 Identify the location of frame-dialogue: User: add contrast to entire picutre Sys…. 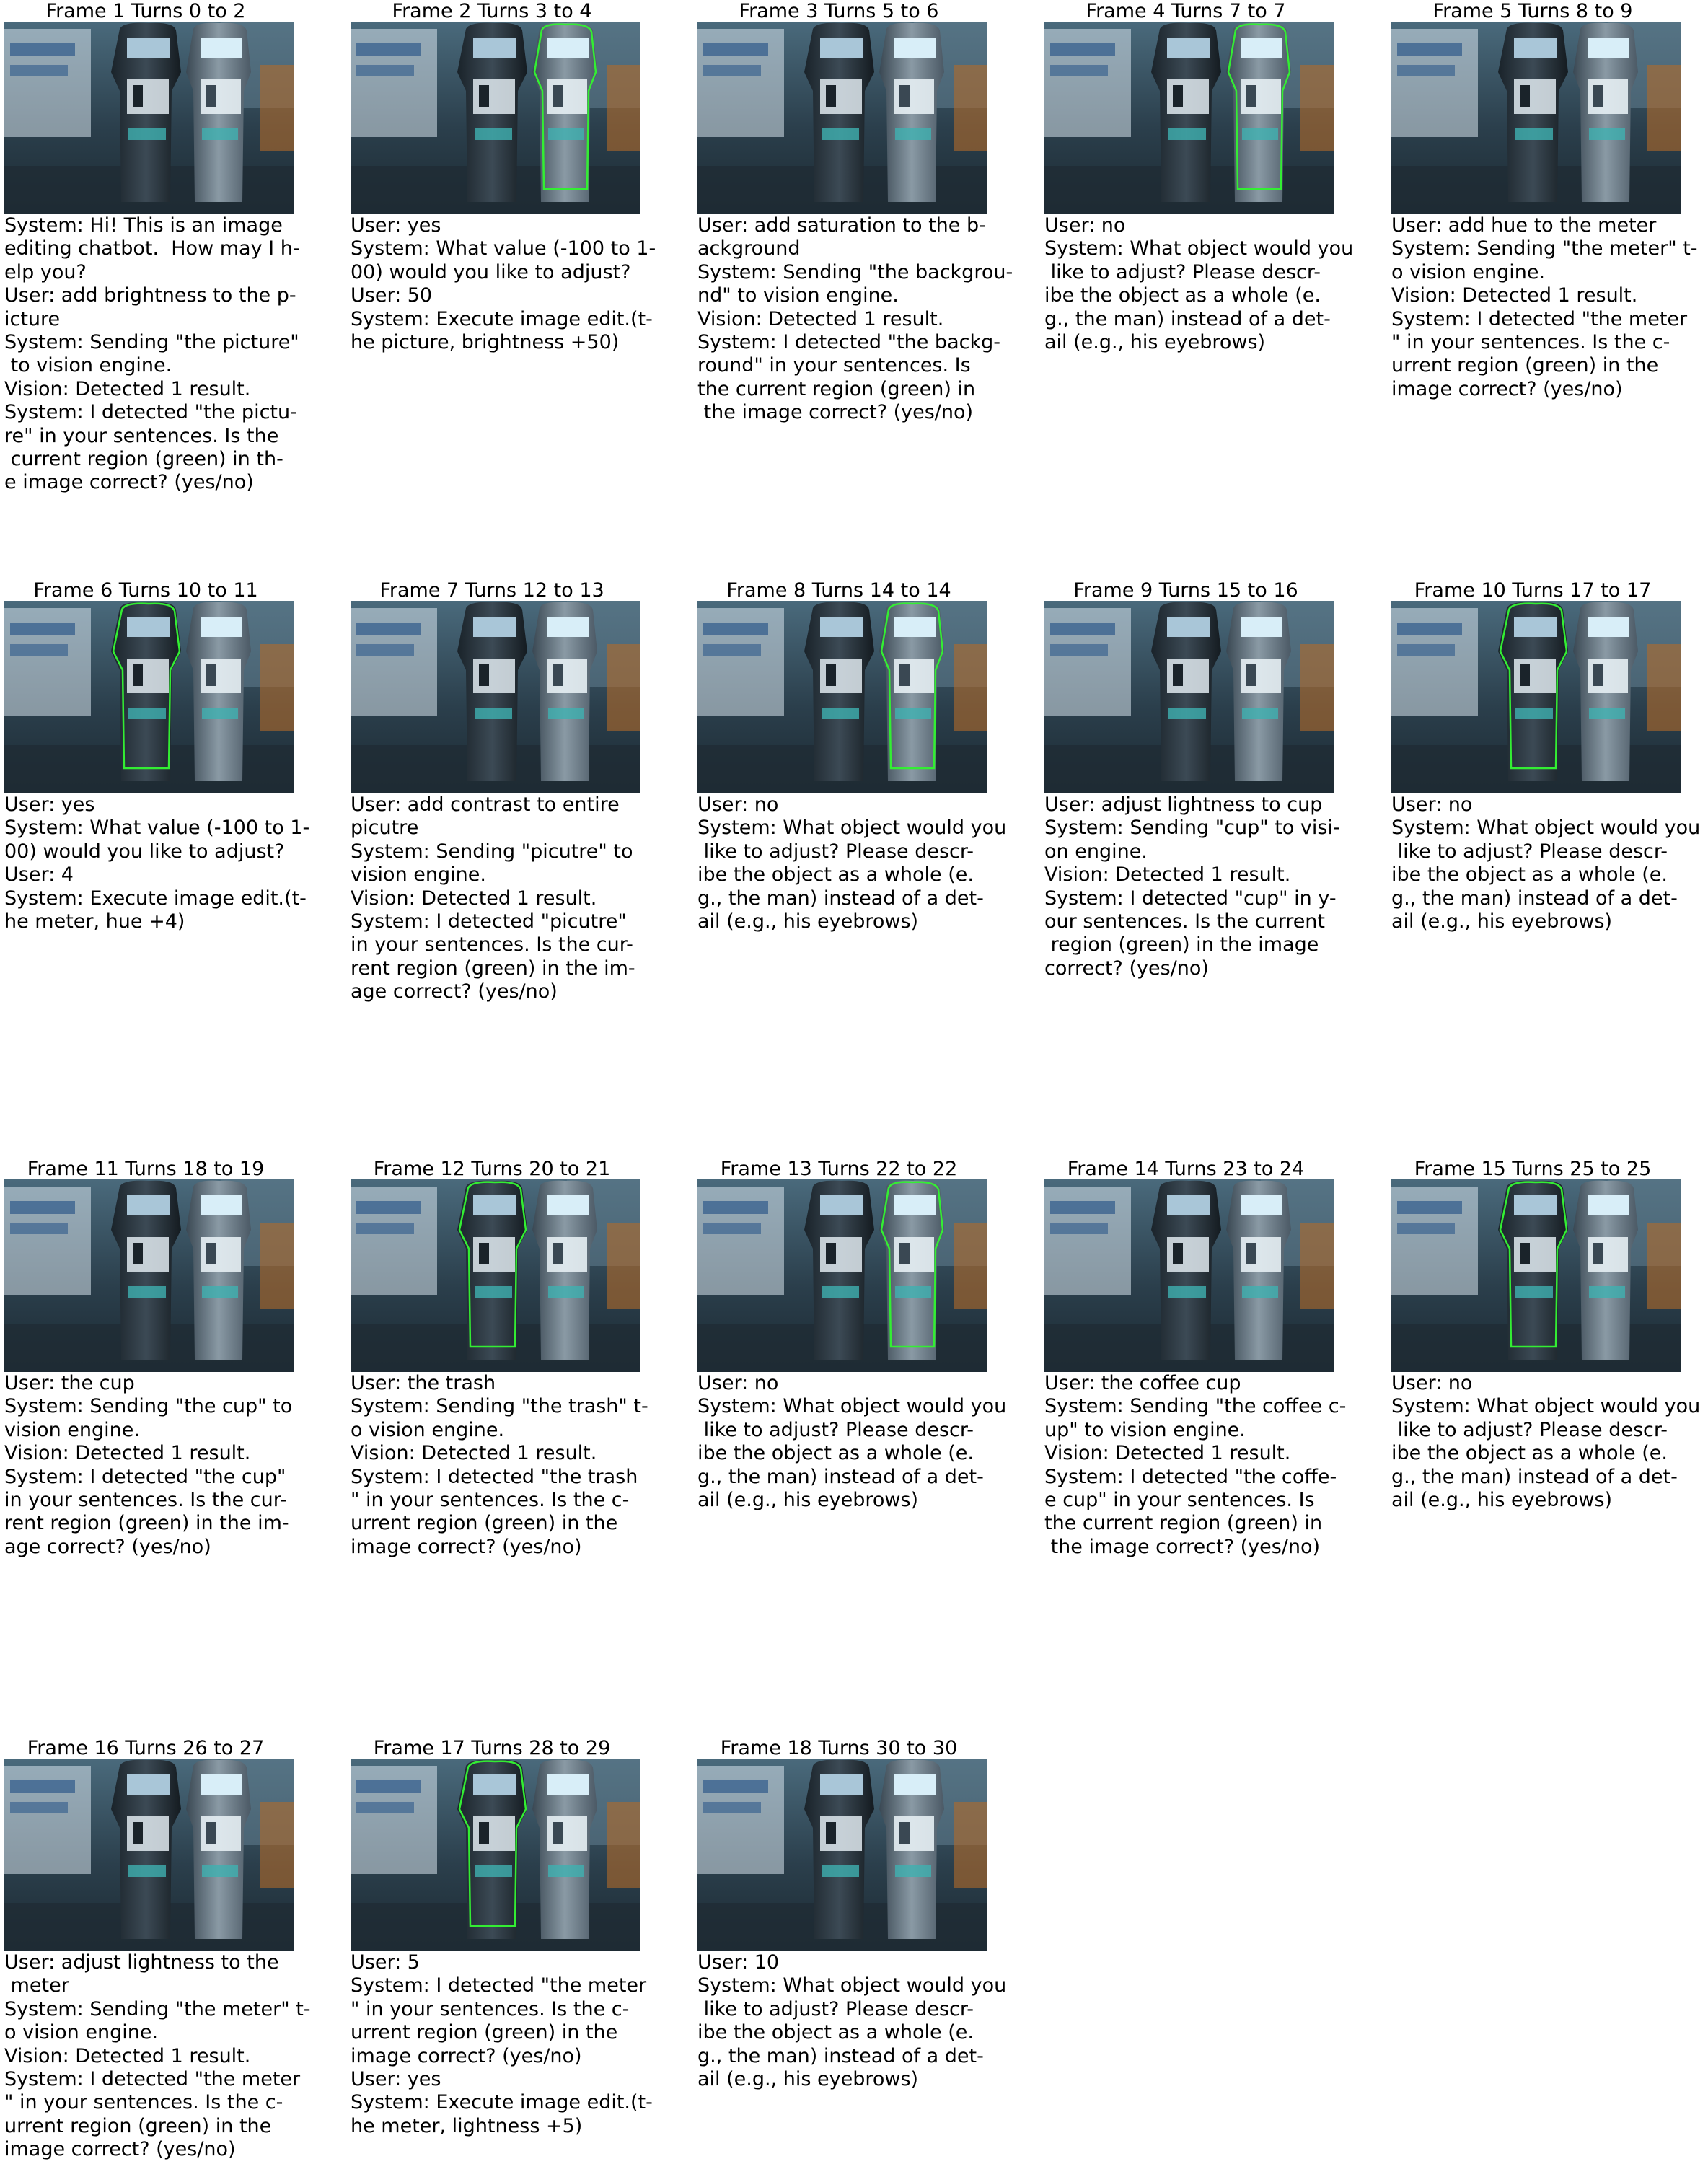
(493, 898).